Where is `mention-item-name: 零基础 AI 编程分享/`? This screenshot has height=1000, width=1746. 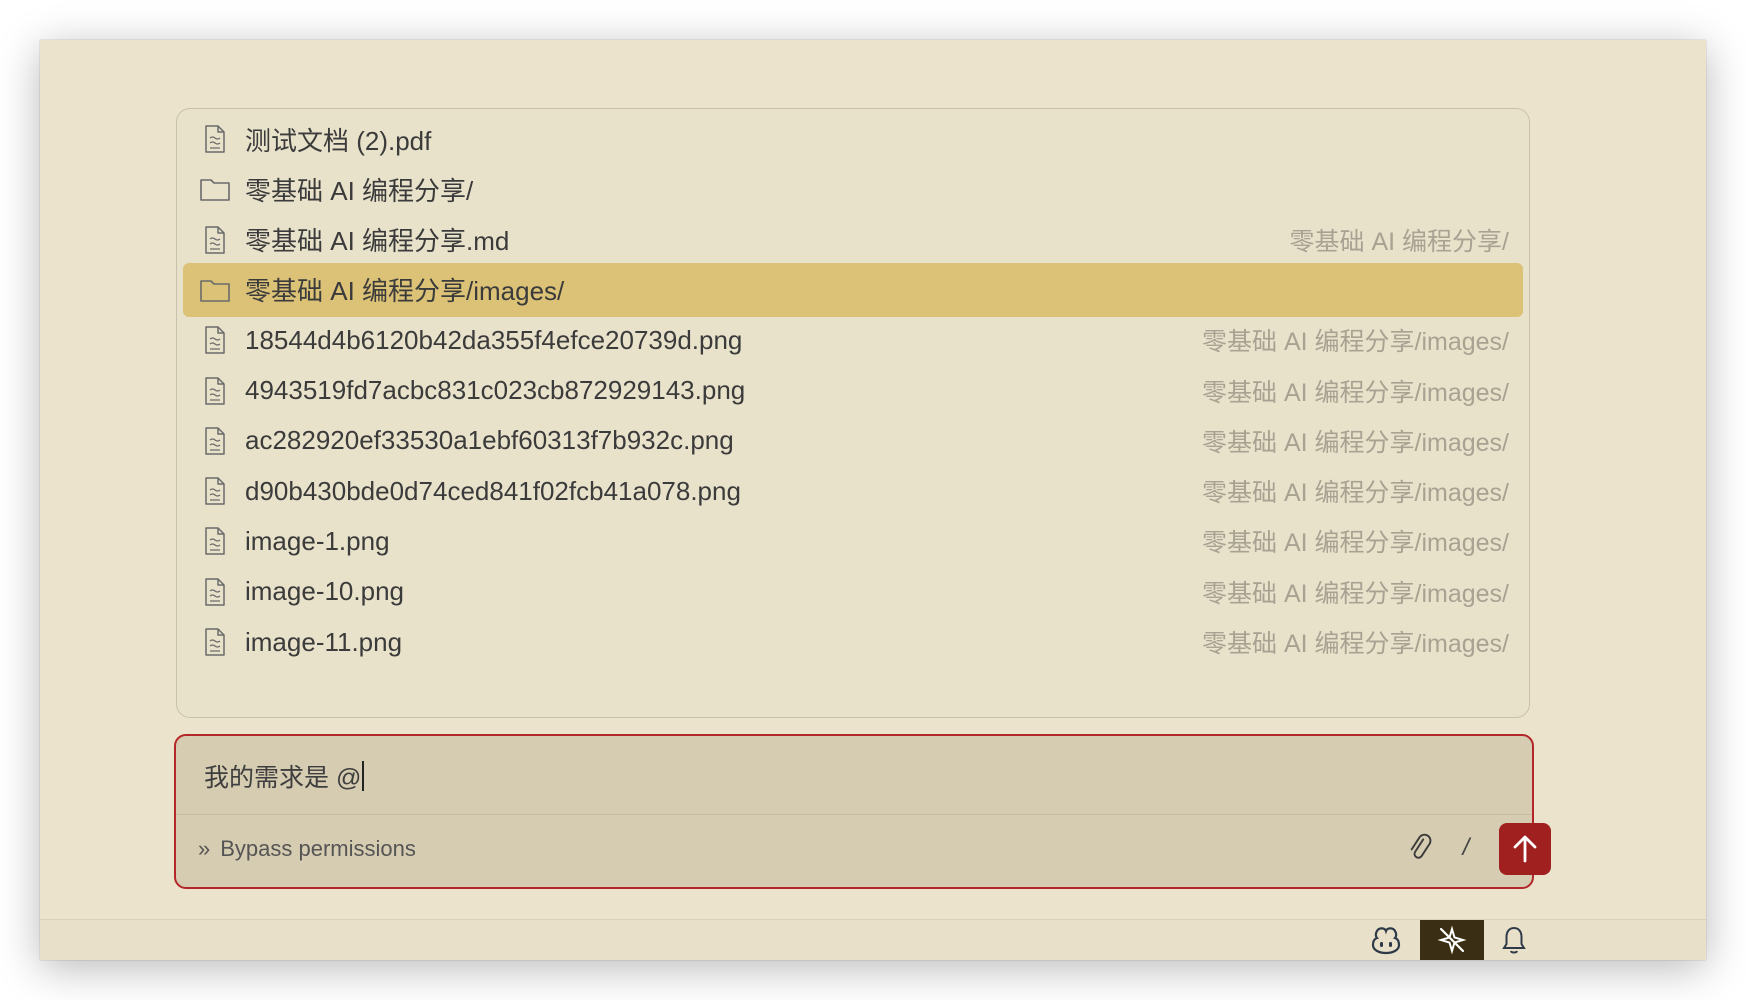
mention-item-name: 零基础 AI 编程分享/ is located at coordinates (359, 190).